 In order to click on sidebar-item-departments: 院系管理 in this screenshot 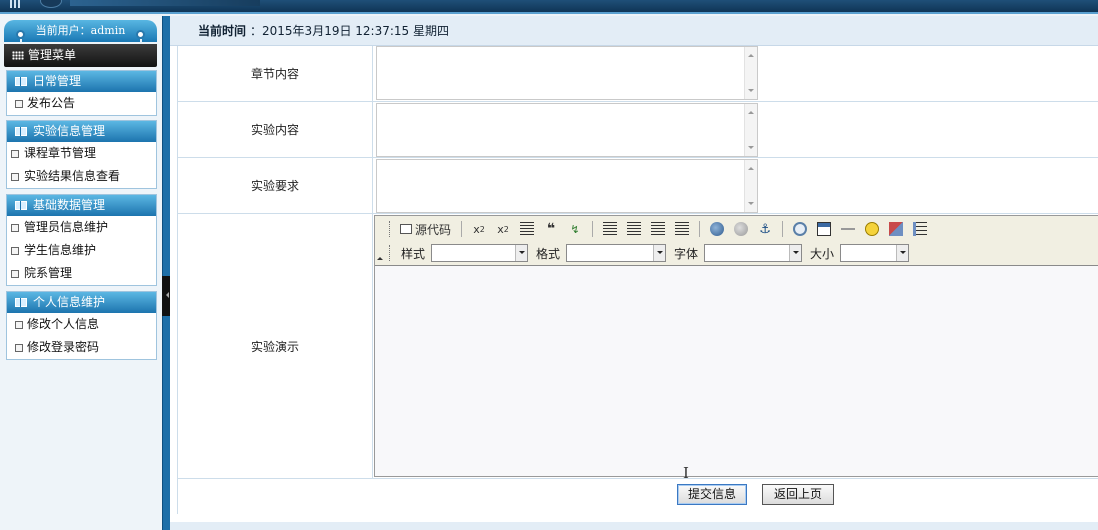, I will do `click(81, 273)`.